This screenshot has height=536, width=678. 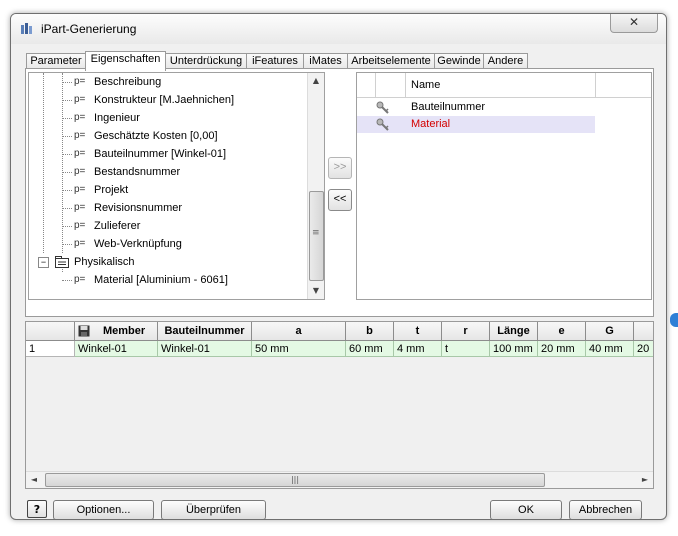 I want to click on table-scrollbar: ◄ ||| ►, so click(x=339, y=479).